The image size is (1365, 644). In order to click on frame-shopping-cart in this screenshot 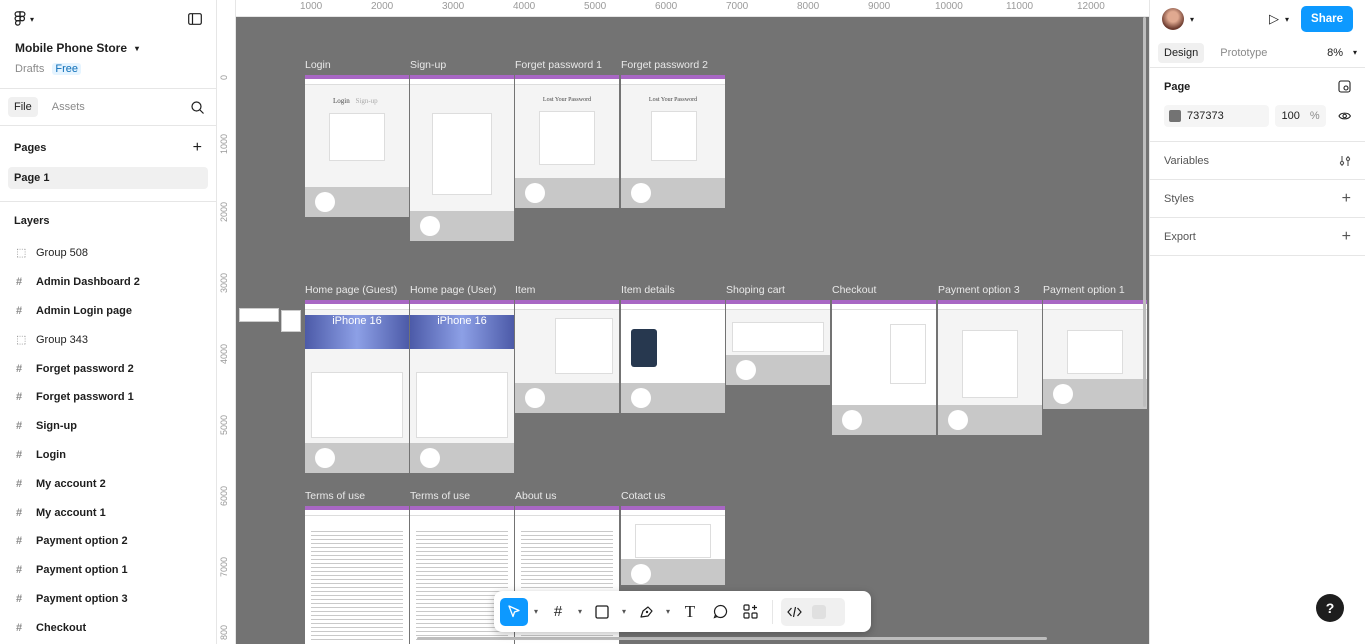, I will do `click(778, 342)`.